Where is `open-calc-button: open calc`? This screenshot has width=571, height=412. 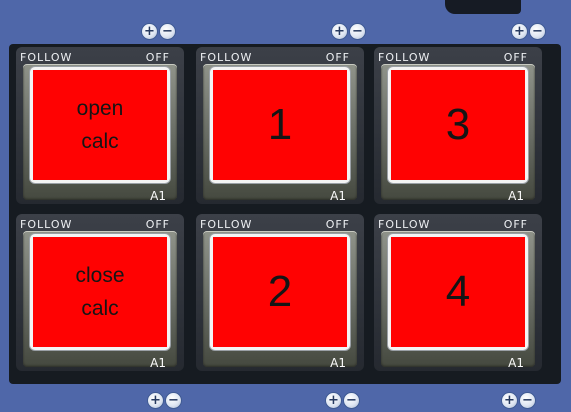
open-calc-button: open calc is located at coordinates (100, 125).